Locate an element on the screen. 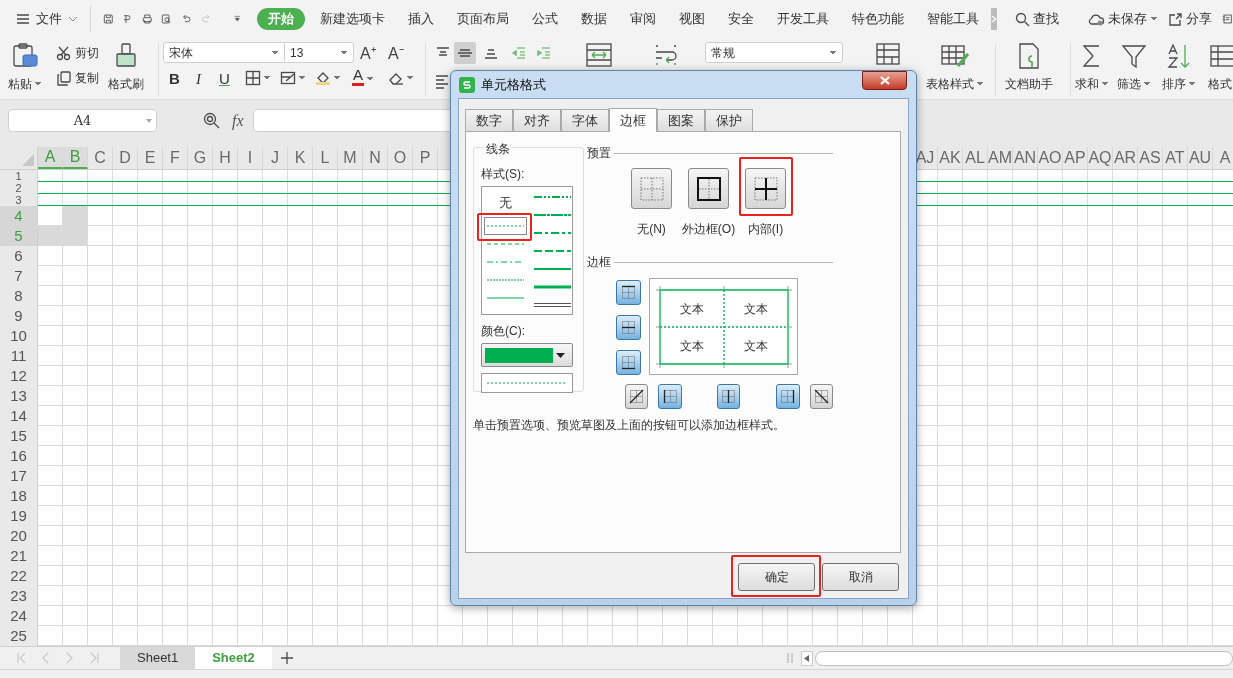  field-label: 样式(S): is located at coordinates (503, 174).